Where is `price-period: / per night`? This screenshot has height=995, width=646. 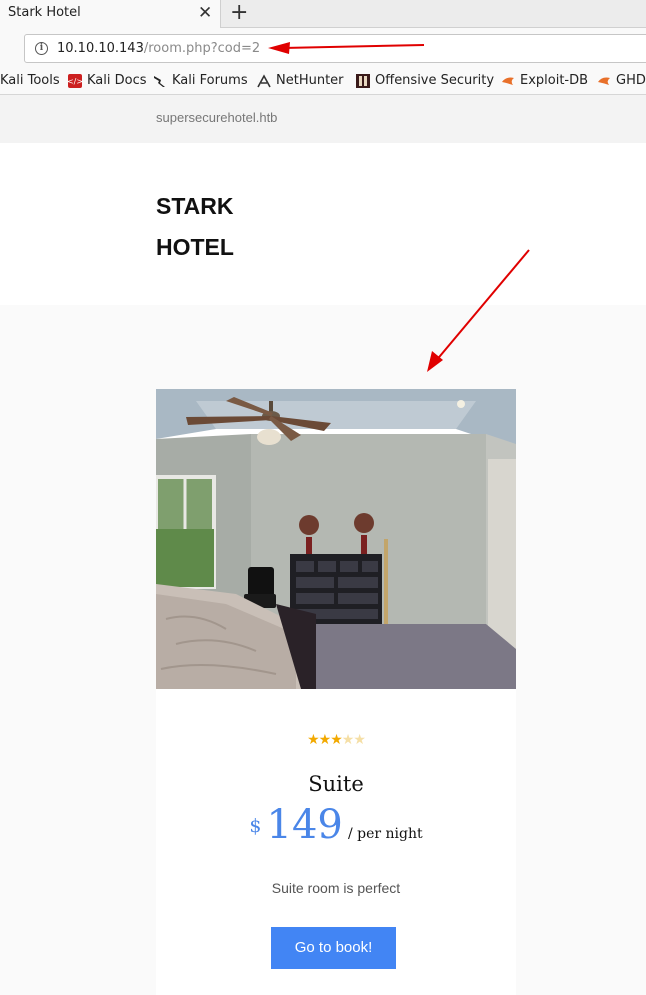 price-period: / per night is located at coordinates (385, 834).